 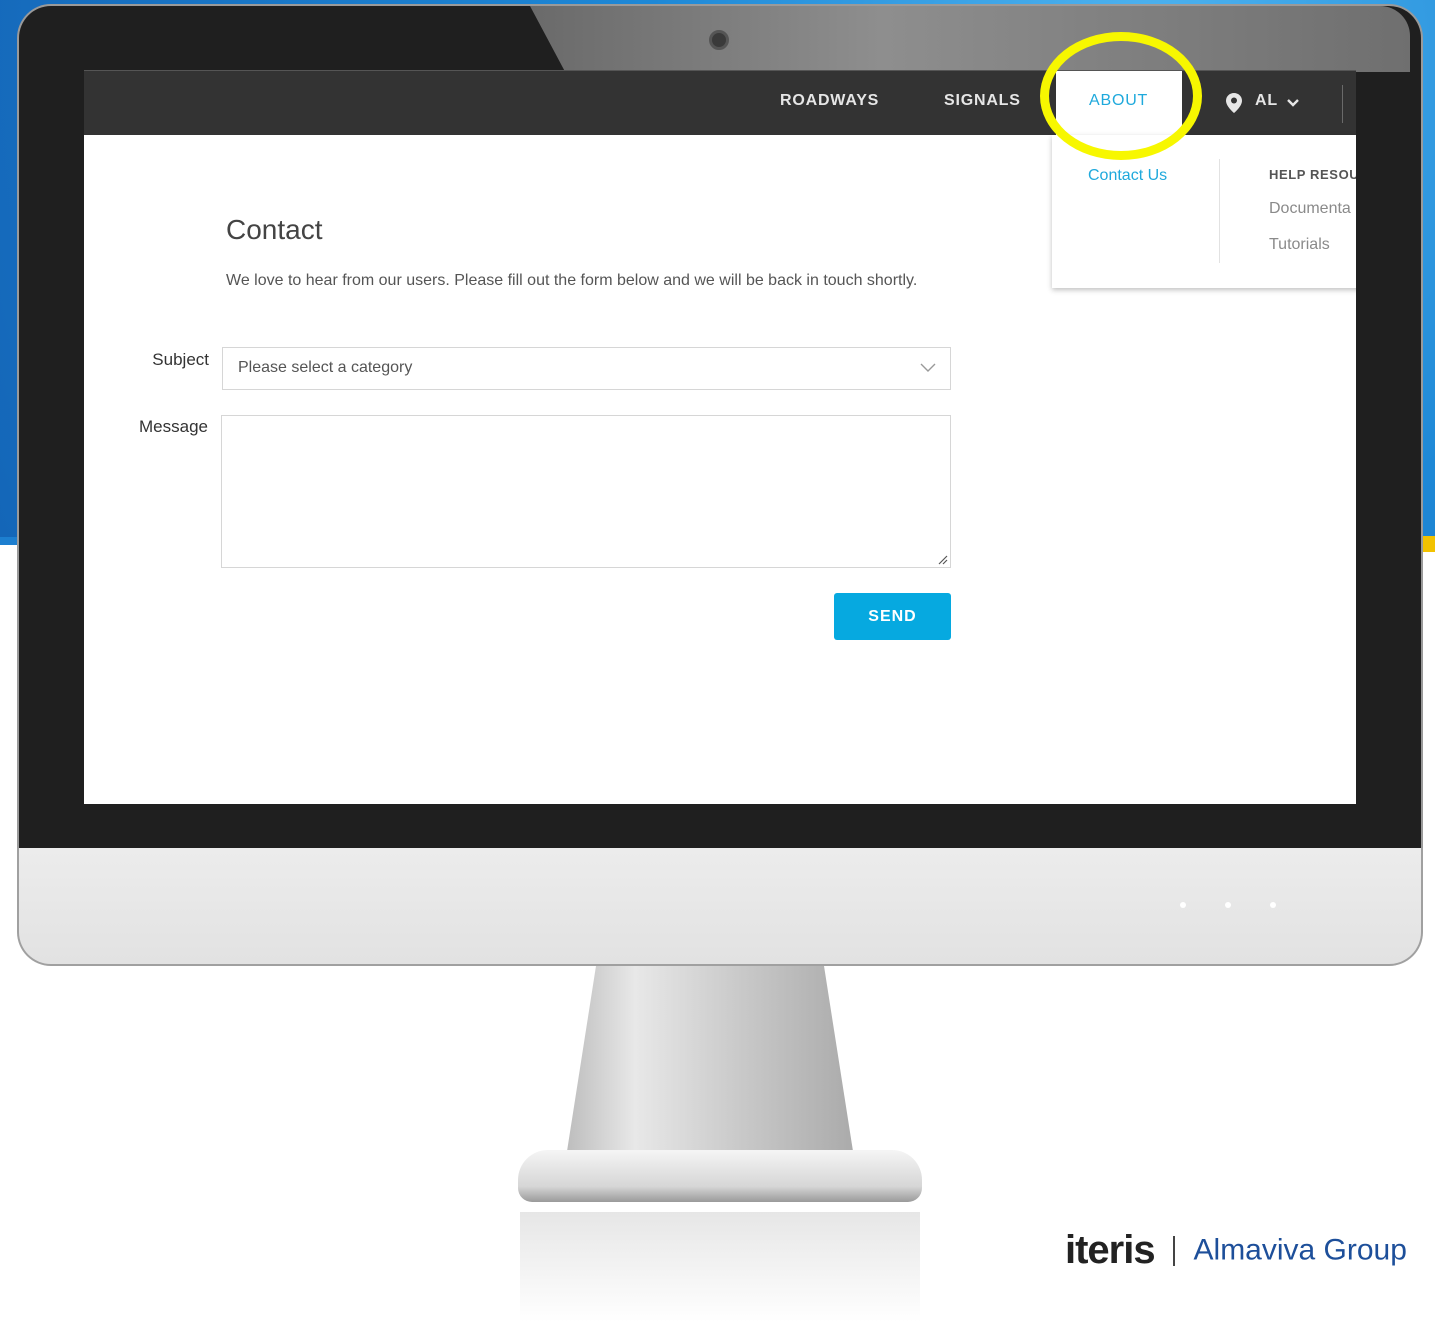 I want to click on brand-subtitle: Almaviva Group, so click(x=1300, y=1250).